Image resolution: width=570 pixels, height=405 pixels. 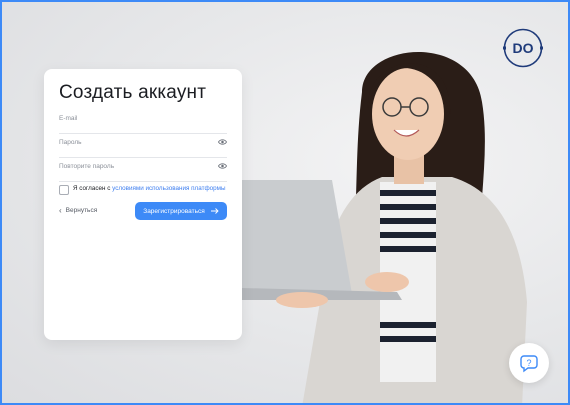 I want to click on back-button: ‹ Вернуться, so click(x=78, y=210).